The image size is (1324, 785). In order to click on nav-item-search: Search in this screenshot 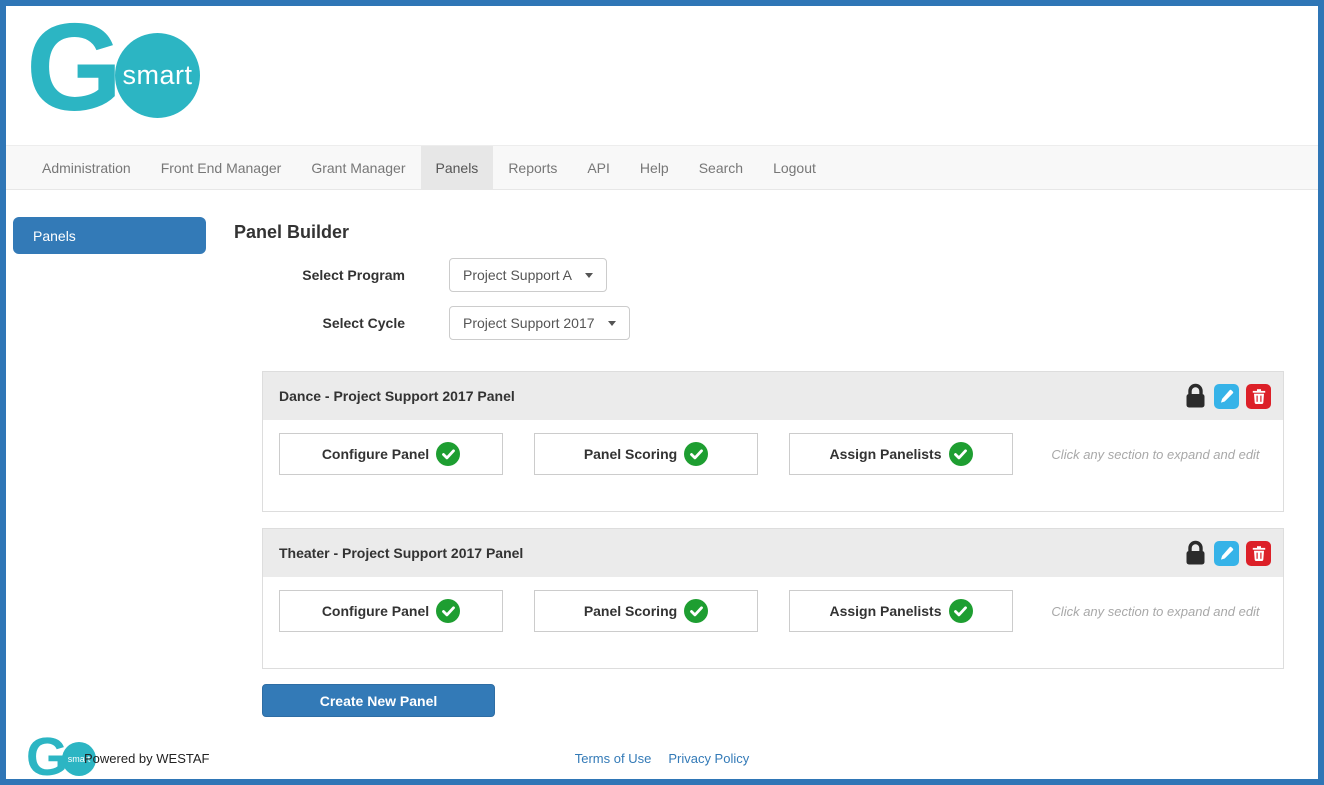, I will do `click(721, 167)`.